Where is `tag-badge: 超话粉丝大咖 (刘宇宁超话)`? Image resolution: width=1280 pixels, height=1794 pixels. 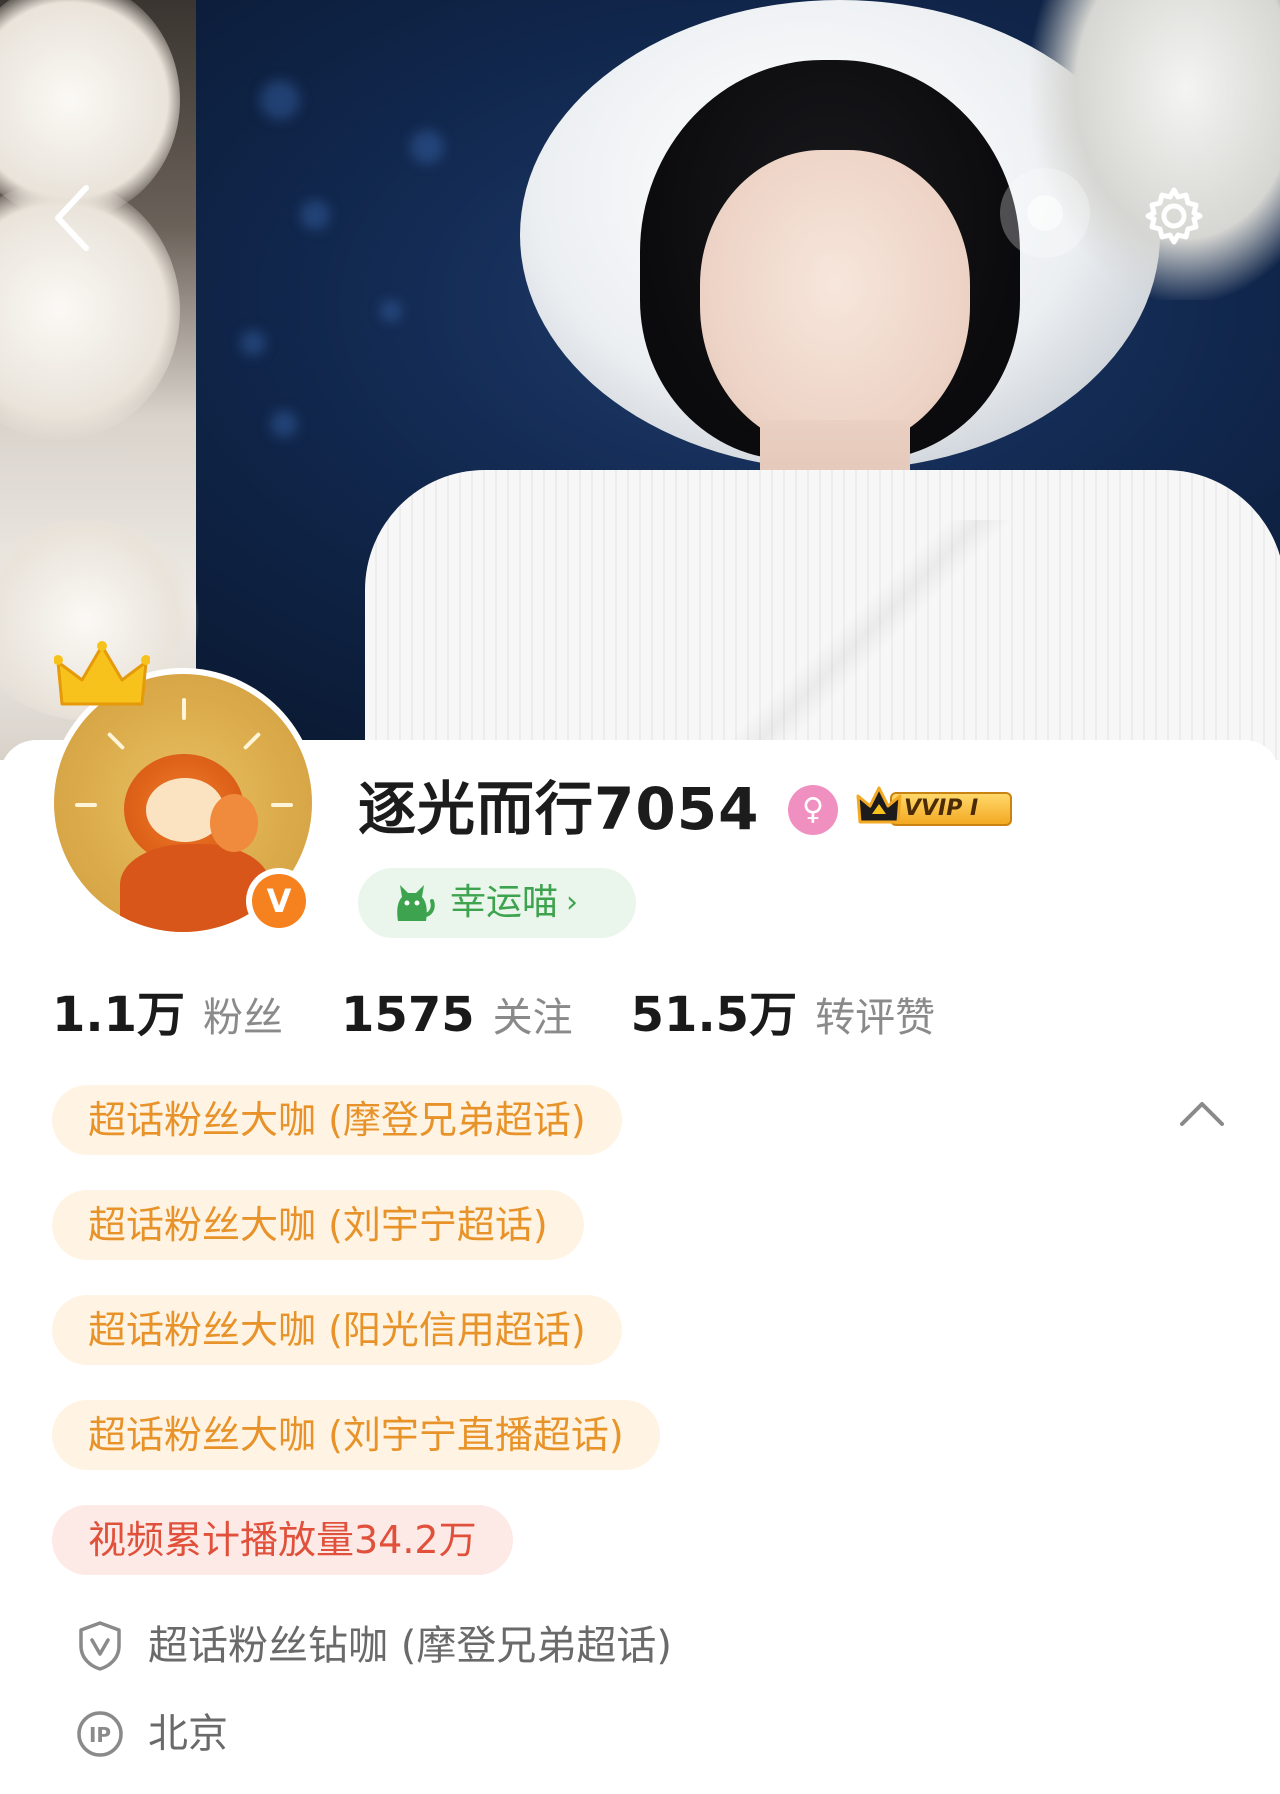
tag-badge: 超话粉丝大咖 (刘宇宁超话) is located at coordinates (318, 1225).